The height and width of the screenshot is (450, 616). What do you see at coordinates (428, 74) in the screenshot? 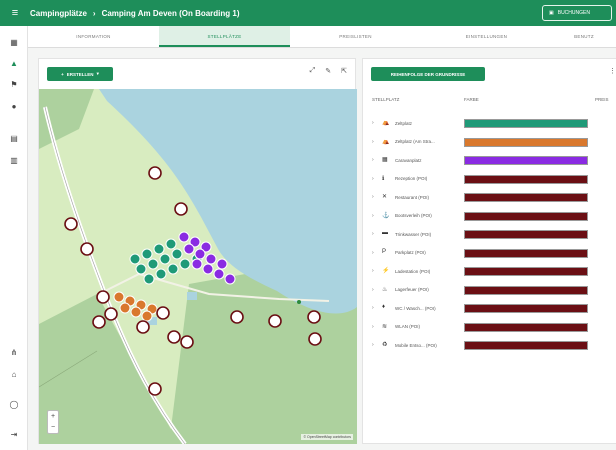
I see `floor-plan-order-button: REIHENFOLGE DER GRUNDRISSE` at bounding box center [428, 74].